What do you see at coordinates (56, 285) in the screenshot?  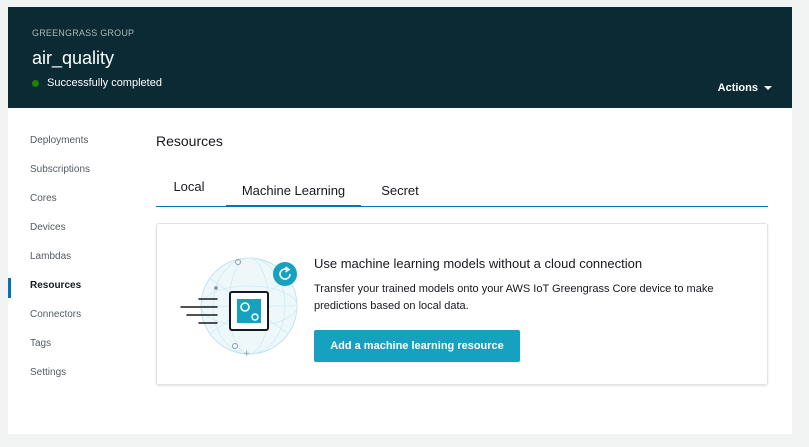 I see `sidebar-item-label: Resources` at bounding box center [56, 285].